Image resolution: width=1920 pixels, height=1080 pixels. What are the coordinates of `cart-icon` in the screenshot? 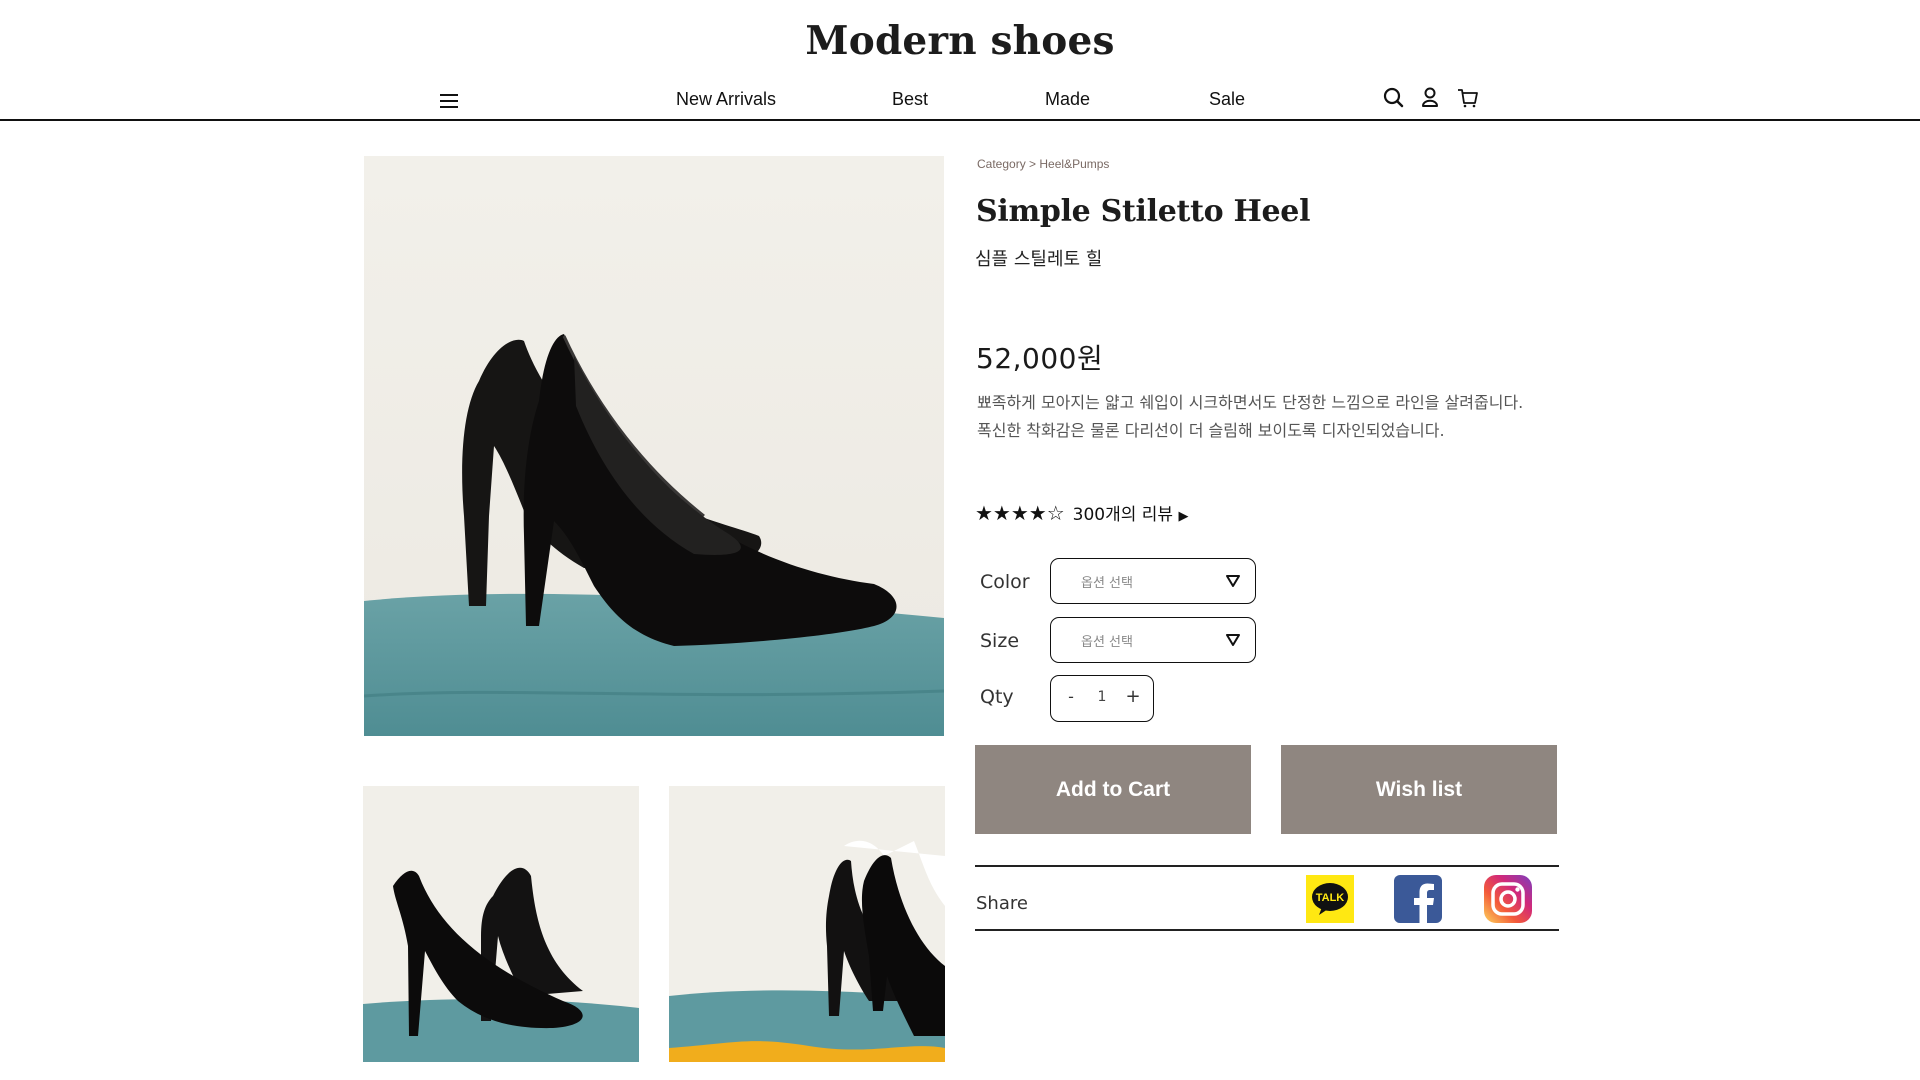 It's located at (1468, 98).